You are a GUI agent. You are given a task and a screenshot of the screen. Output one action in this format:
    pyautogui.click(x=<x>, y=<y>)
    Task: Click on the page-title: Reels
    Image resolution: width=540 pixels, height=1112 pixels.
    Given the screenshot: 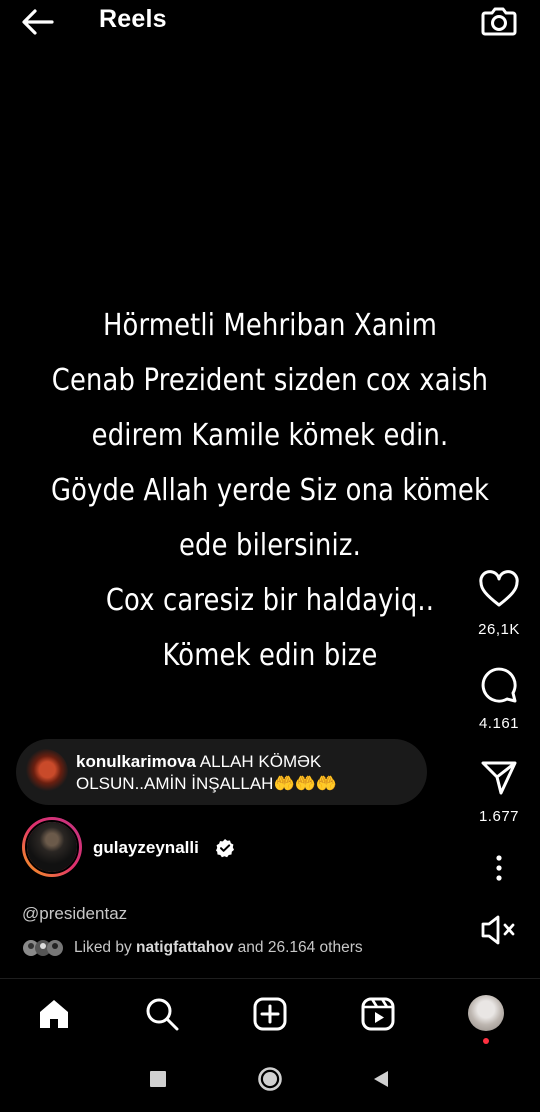 What is the action you would take?
    pyautogui.click(x=133, y=19)
    